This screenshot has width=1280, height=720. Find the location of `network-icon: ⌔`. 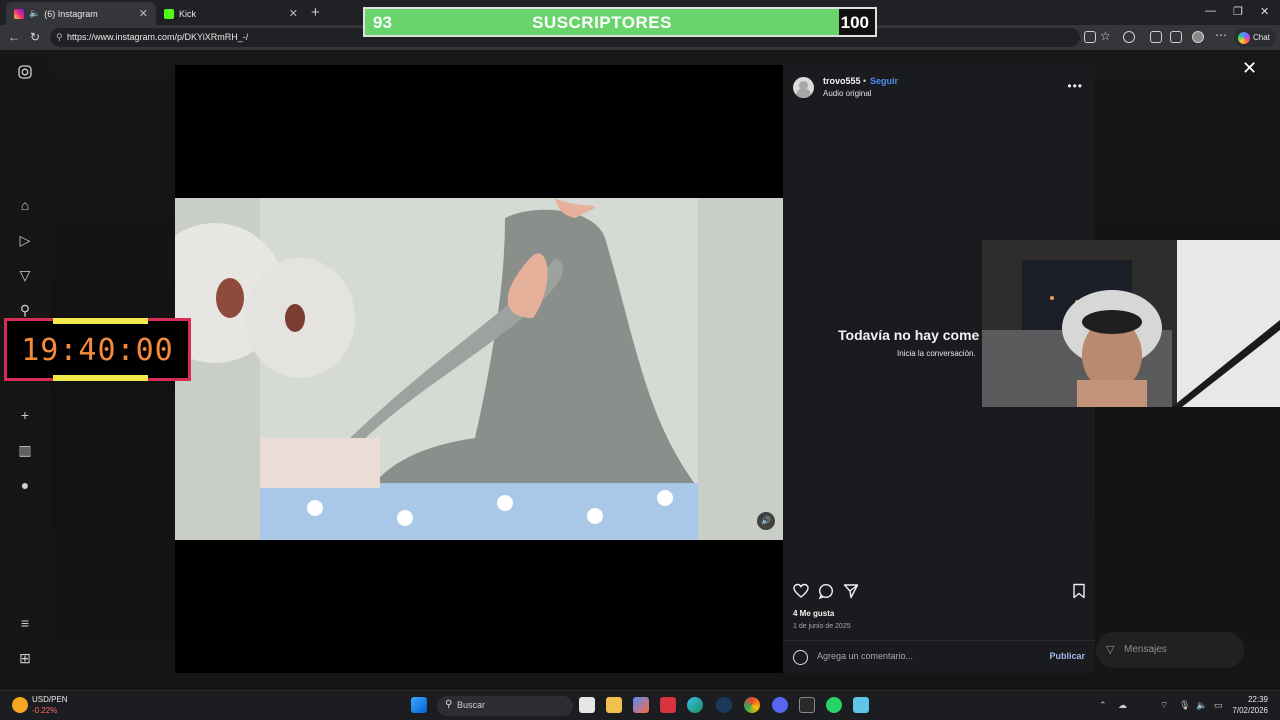

network-icon: ⌔ is located at coordinates (1164, 705).